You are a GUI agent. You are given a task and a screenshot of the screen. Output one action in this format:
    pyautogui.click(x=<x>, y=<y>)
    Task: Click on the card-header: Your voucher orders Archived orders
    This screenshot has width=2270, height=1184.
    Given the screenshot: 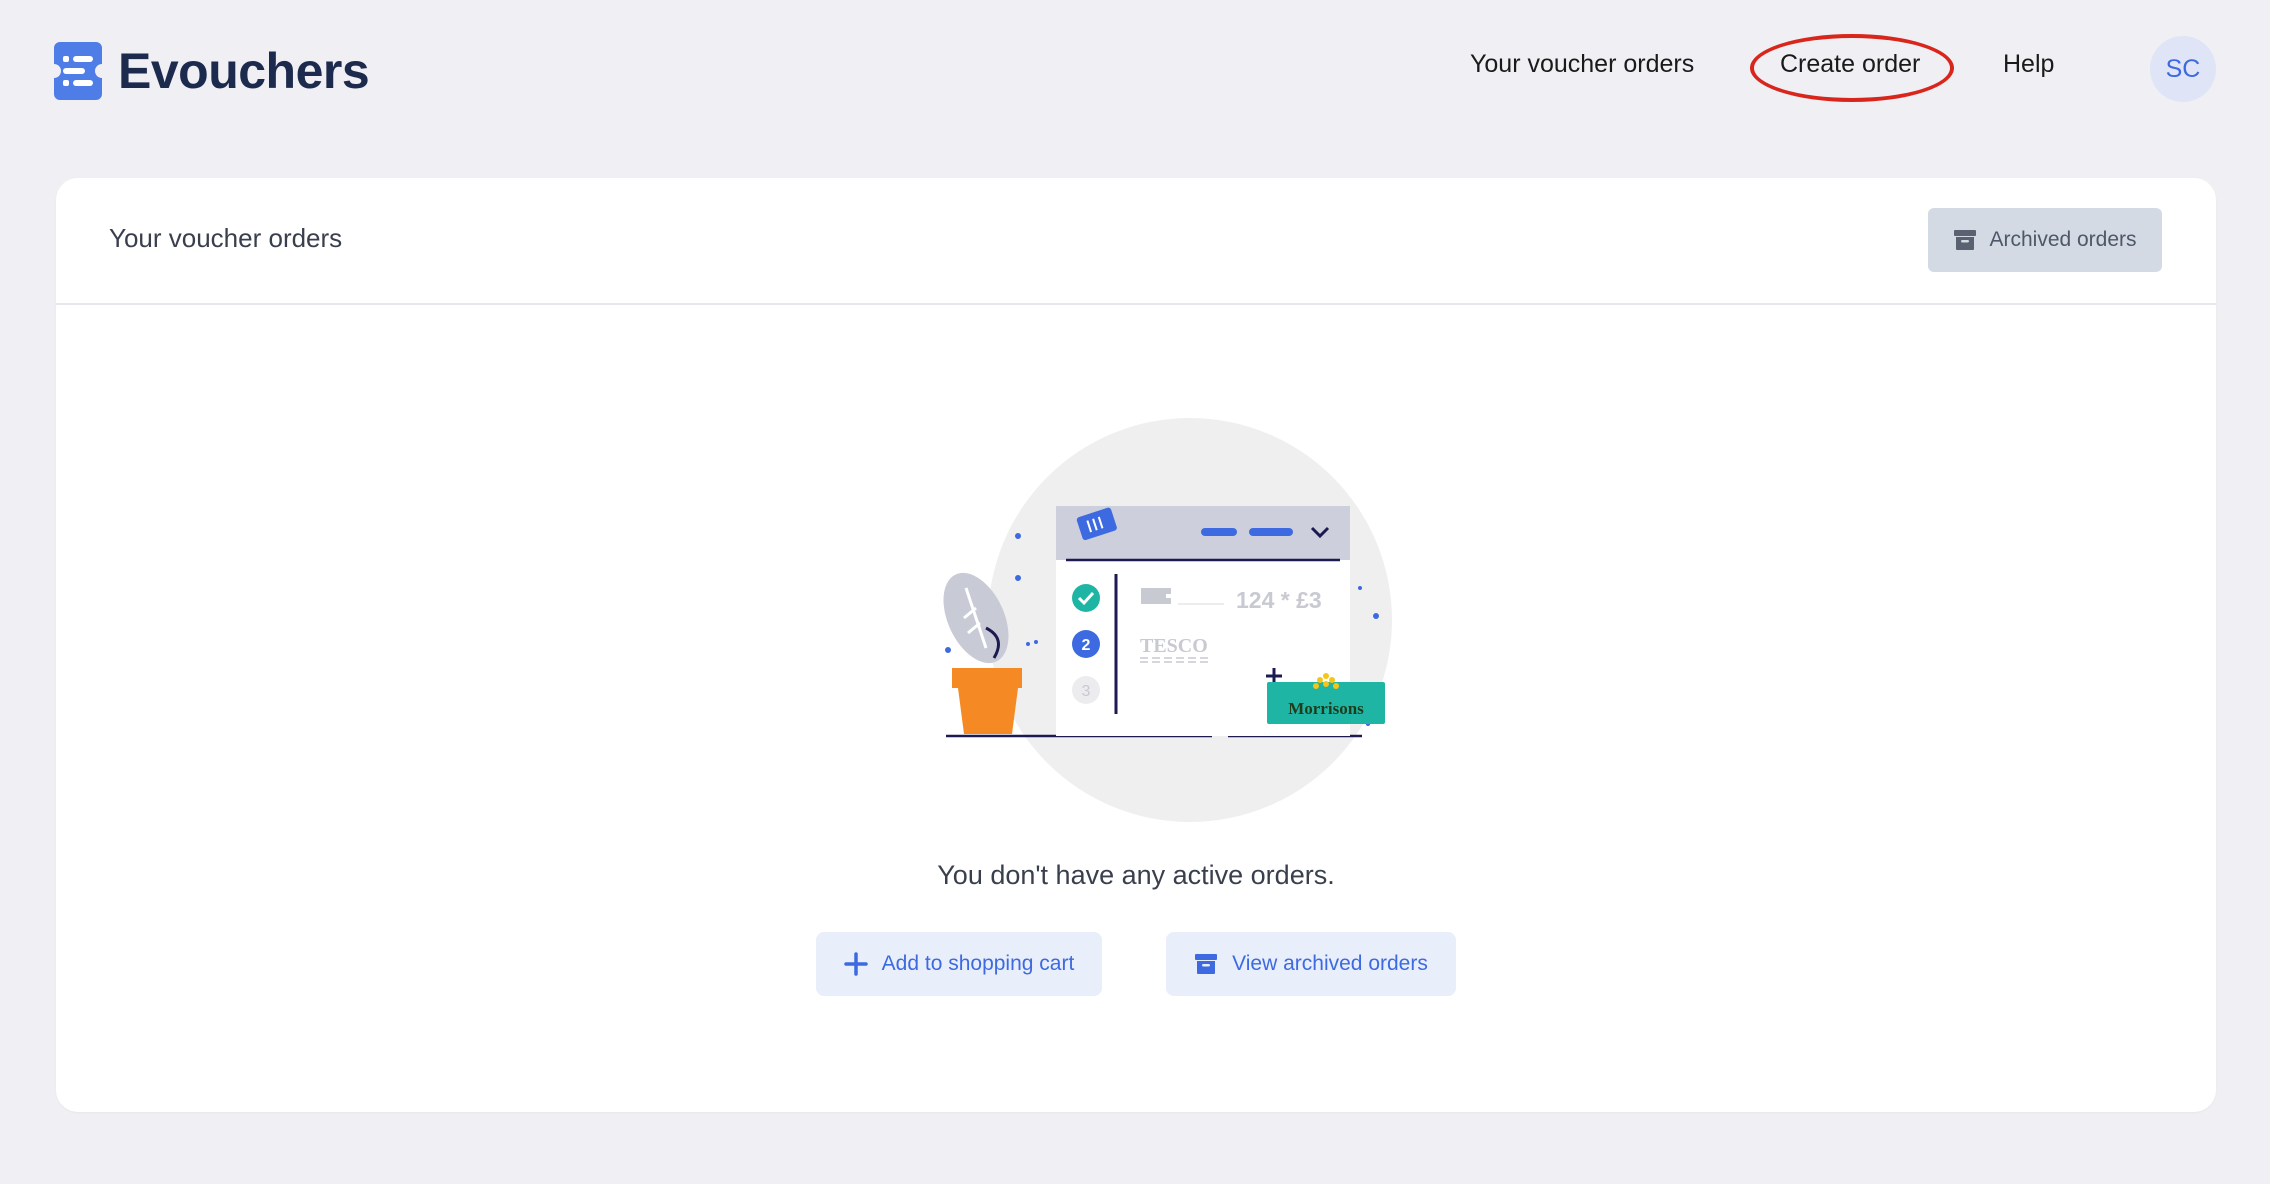 What is the action you would take?
    pyautogui.click(x=1136, y=241)
    